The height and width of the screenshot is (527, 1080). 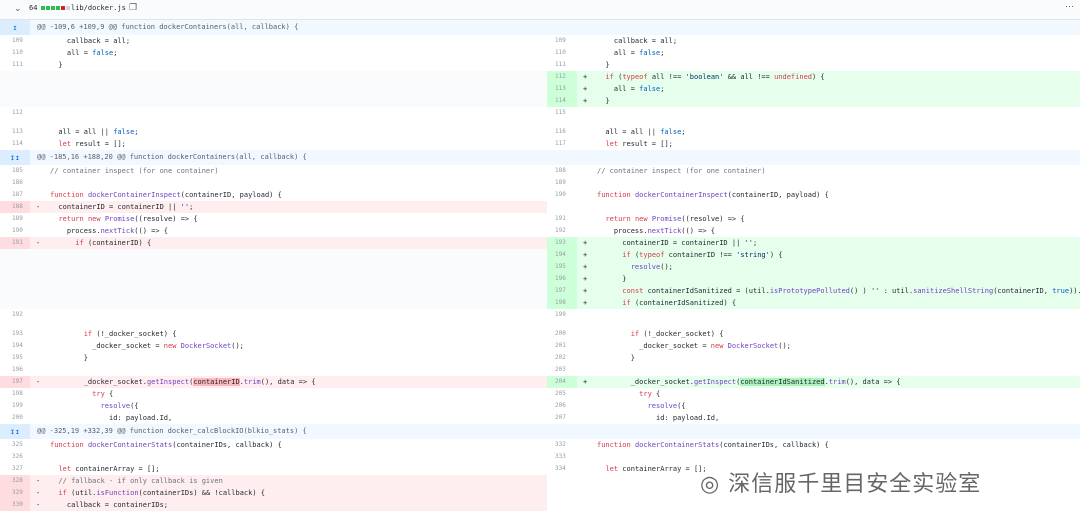 What do you see at coordinates (15, 116) in the screenshot?
I see `left-line-number: 112` at bounding box center [15, 116].